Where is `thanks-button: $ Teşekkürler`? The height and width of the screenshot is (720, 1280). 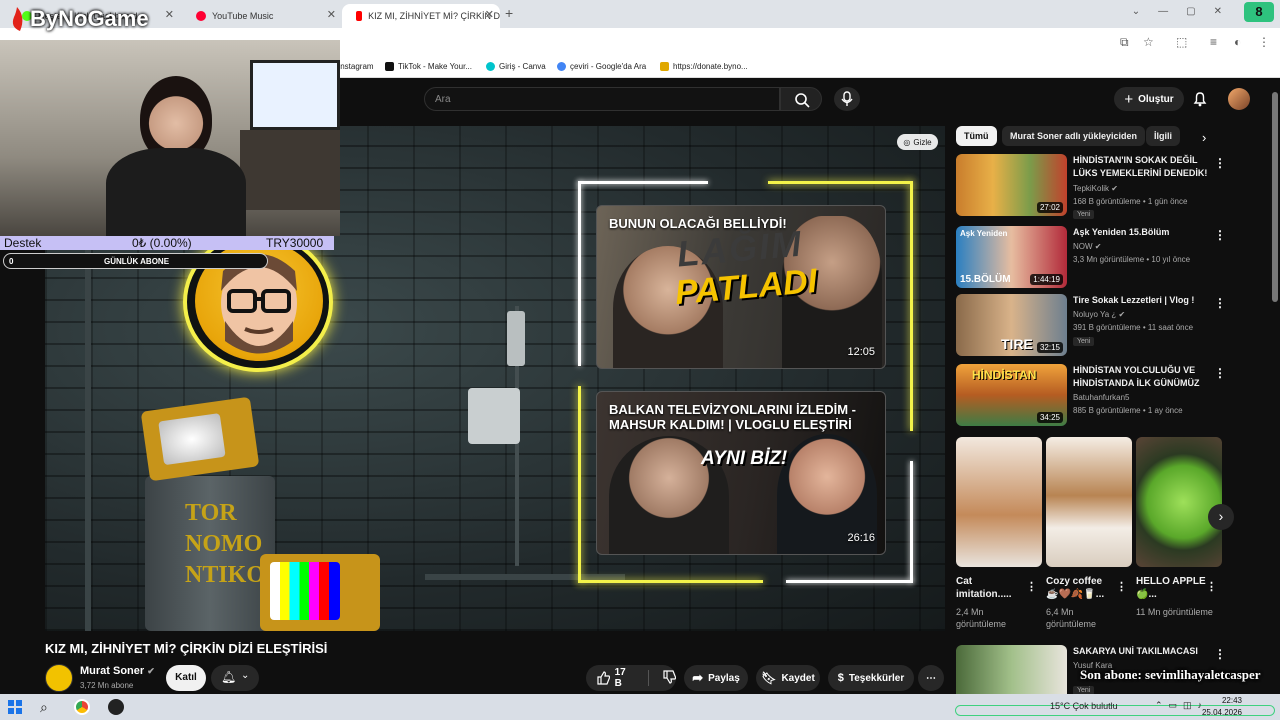 thanks-button: $ Teşekkürler is located at coordinates (871, 678).